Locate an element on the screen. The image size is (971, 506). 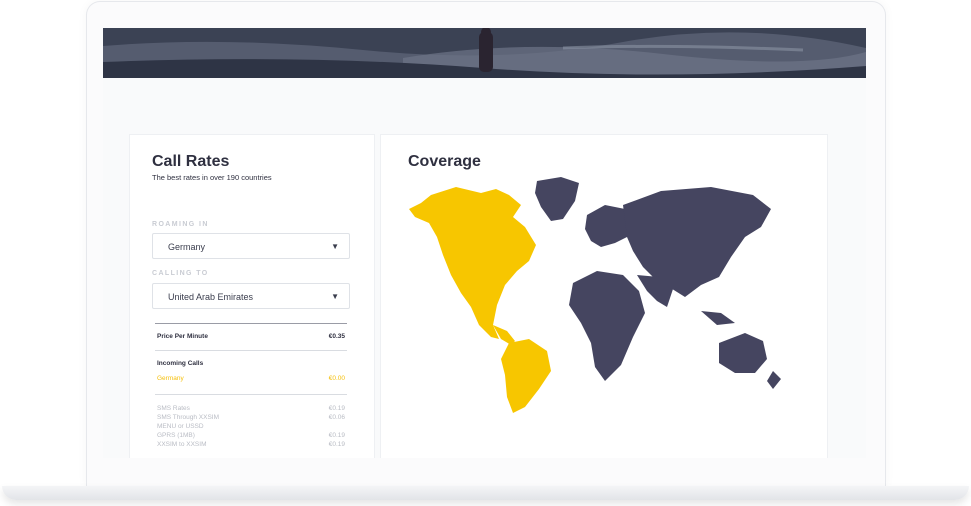
roaming-in-label: ROAMING IN is located at coordinates (180, 224).